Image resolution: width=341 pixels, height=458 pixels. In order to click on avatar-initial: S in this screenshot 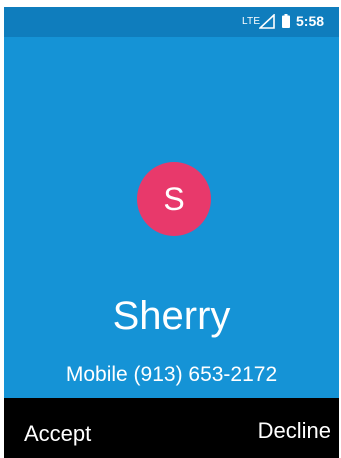, I will do `click(174, 199)`.